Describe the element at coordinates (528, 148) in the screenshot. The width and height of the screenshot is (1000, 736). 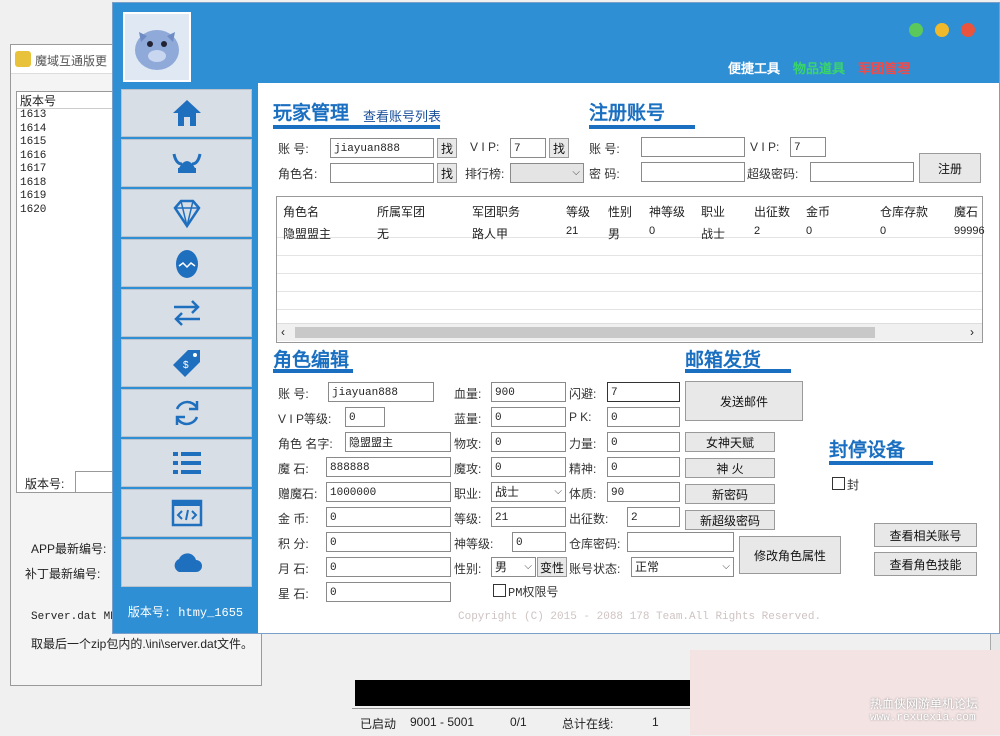
I see `vip-input: 7` at that location.